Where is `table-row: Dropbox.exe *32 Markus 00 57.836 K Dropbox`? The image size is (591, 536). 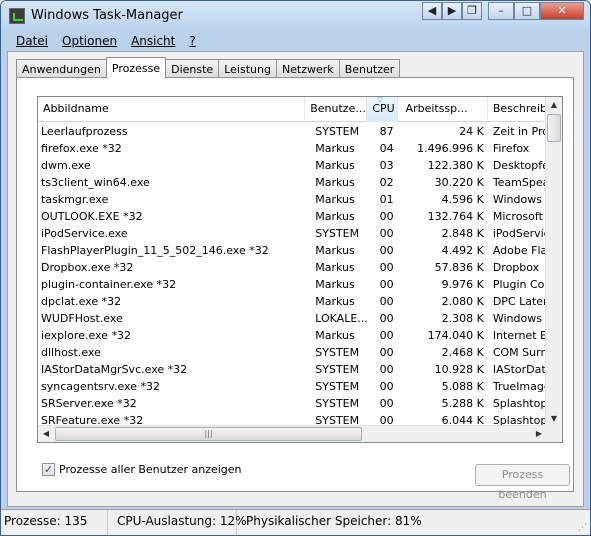
table-row: Dropbox.exe *32 Markus 00 57.836 K Dropbox is located at coordinates (293, 267).